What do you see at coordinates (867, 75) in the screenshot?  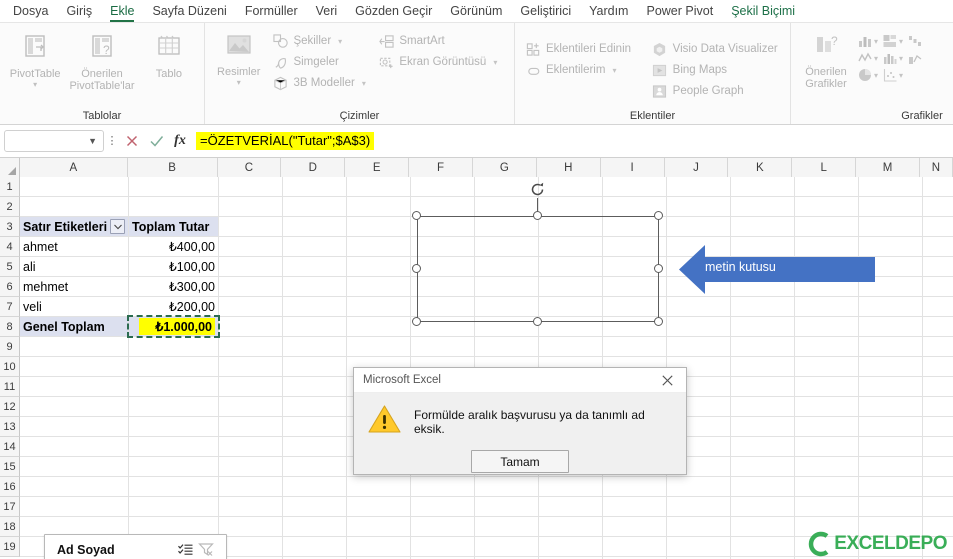 I see `pie-chart-button: ▾` at bounding box center [867, 75].